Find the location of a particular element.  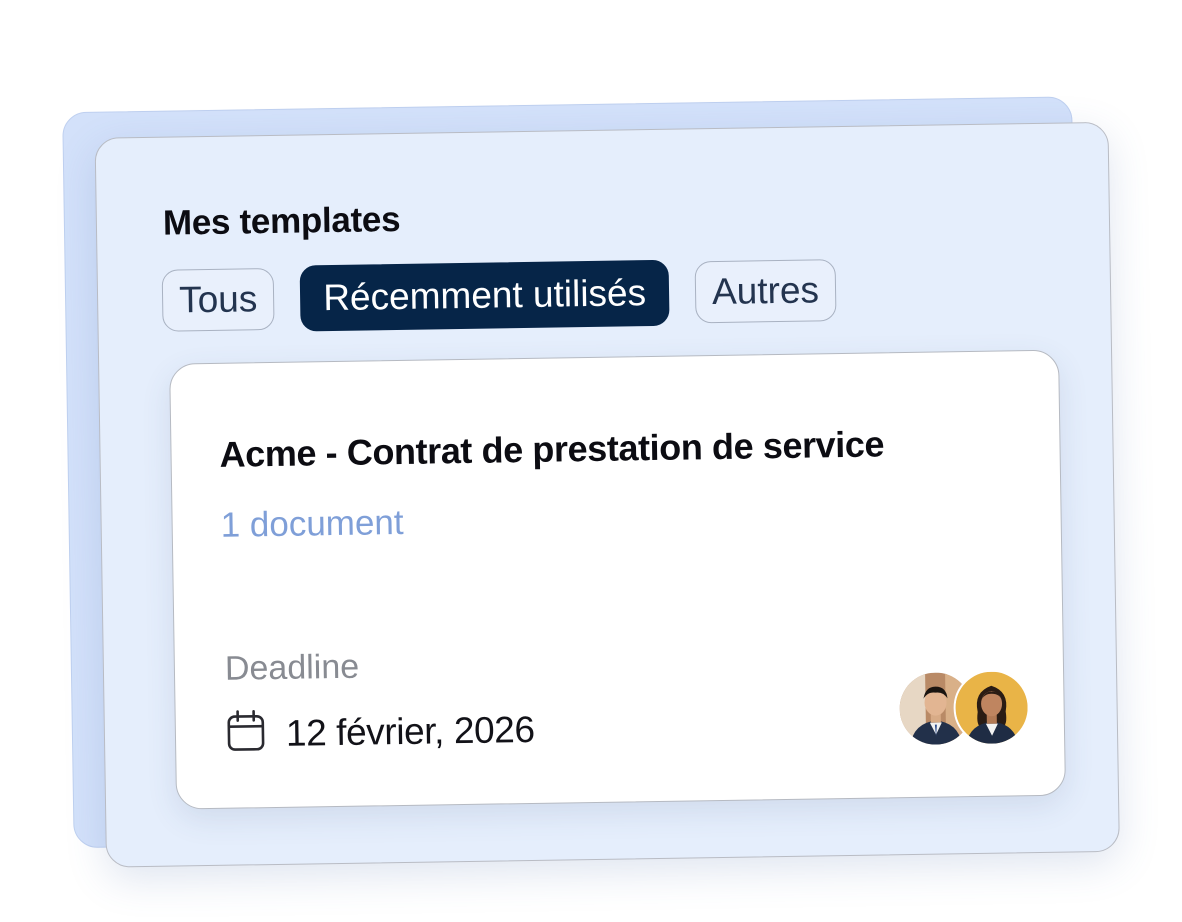

tab-recemment-utilises: Récemment utilisés is located at coordinates (484, 295).